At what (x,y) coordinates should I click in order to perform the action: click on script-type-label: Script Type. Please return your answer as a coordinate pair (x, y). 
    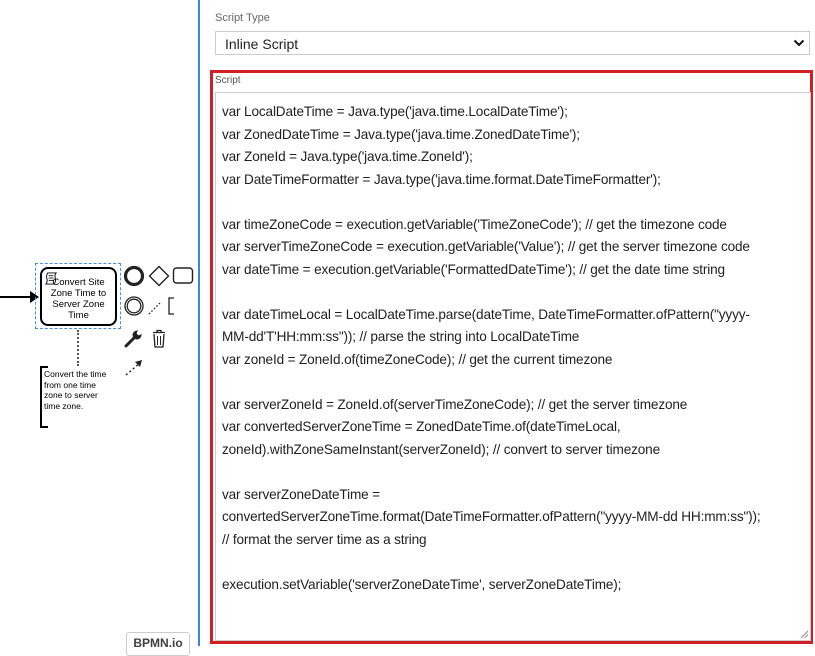
    Looking at the image, I should click on (242, 18).